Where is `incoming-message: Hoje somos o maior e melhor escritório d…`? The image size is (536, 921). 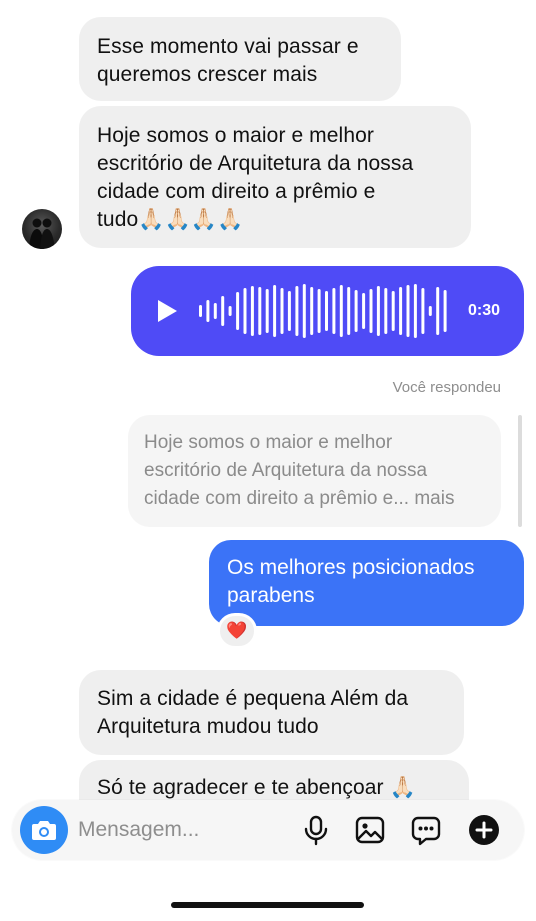 incoming-message: Hoje somos o maior e melhor escritório d… is located at coordinates (275, 177).